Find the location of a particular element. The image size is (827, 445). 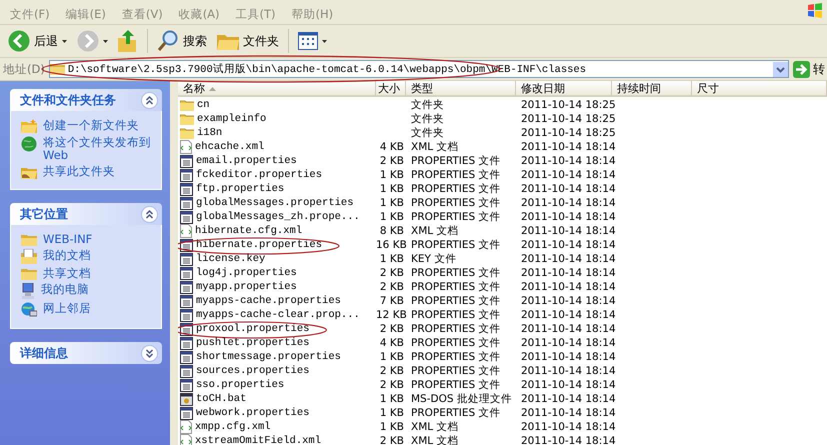

task-link: 我的文档 is located at coordinates (98, 255).